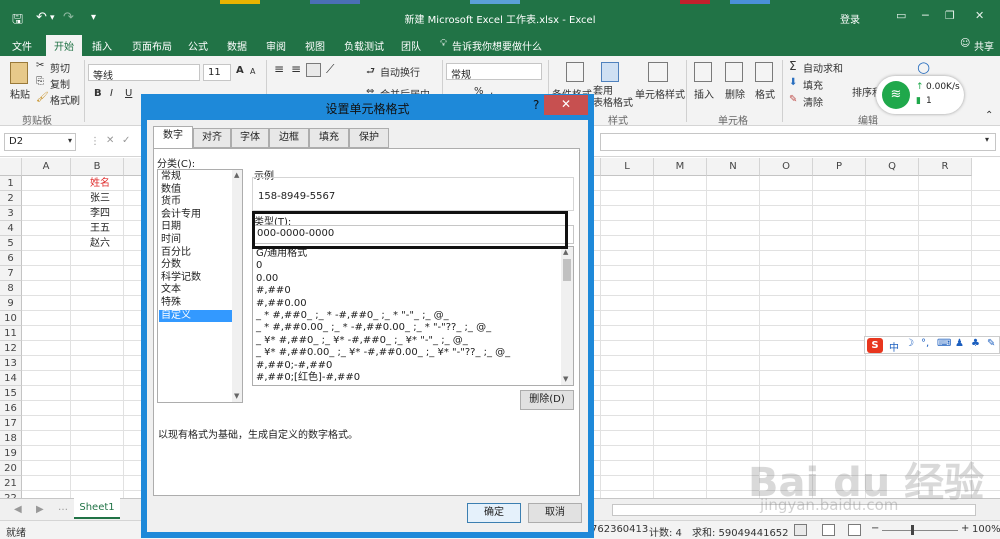  Describe the element at coordinates (11, 393) in the screenshot. I see `row-header-15: 15` at that location.